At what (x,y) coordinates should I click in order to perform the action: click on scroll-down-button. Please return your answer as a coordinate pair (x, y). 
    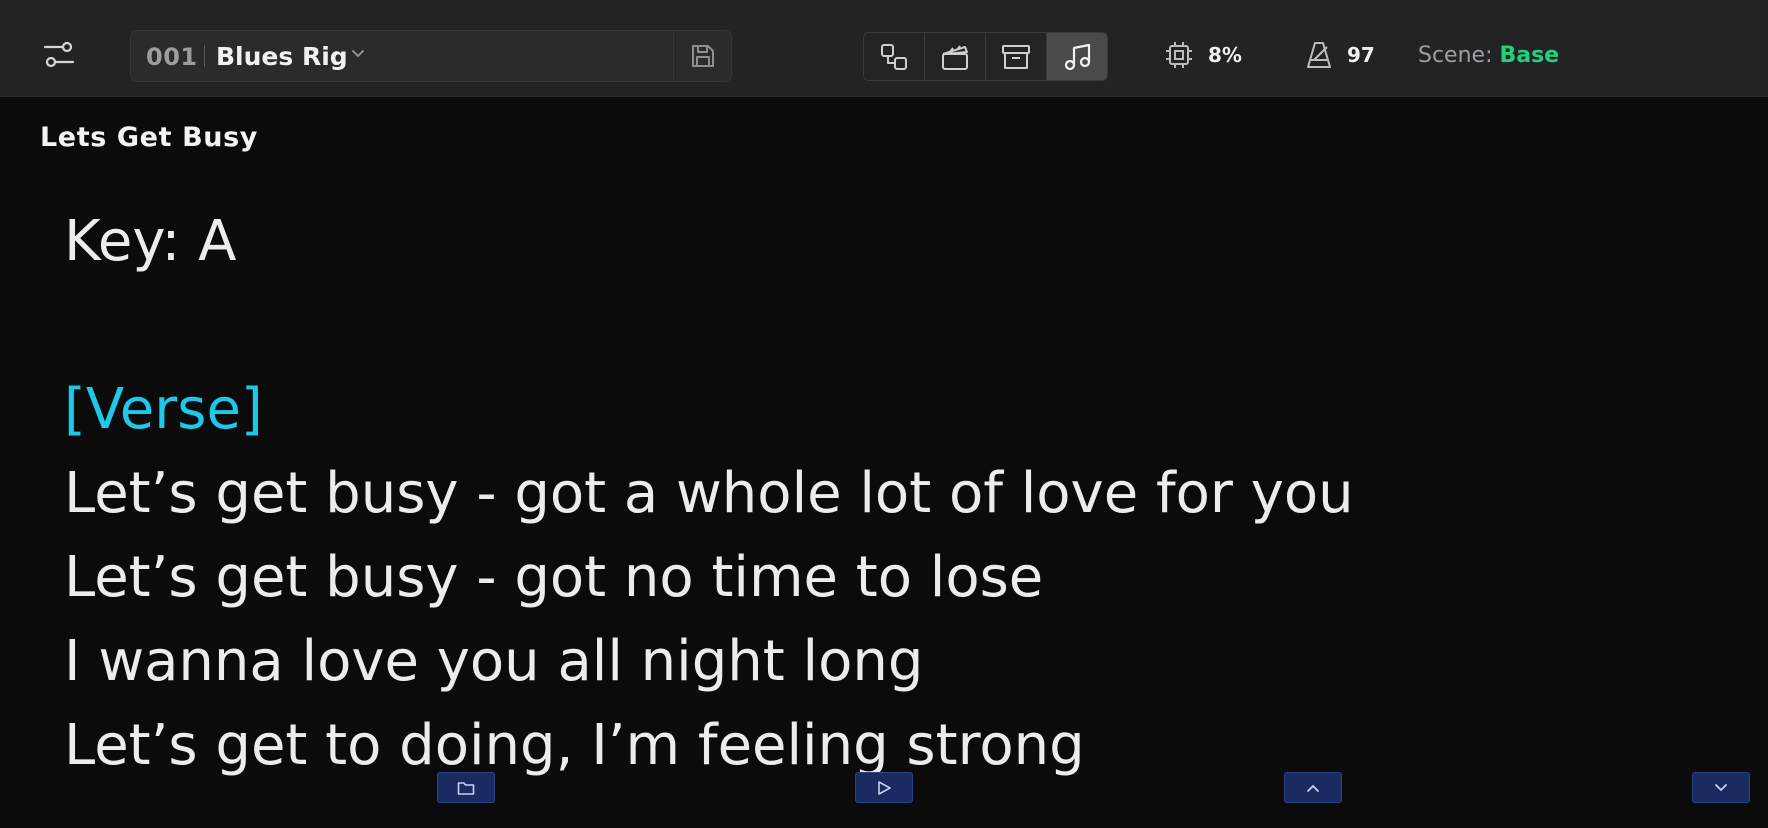
    Looking at the image, I should click on (1721, 787).